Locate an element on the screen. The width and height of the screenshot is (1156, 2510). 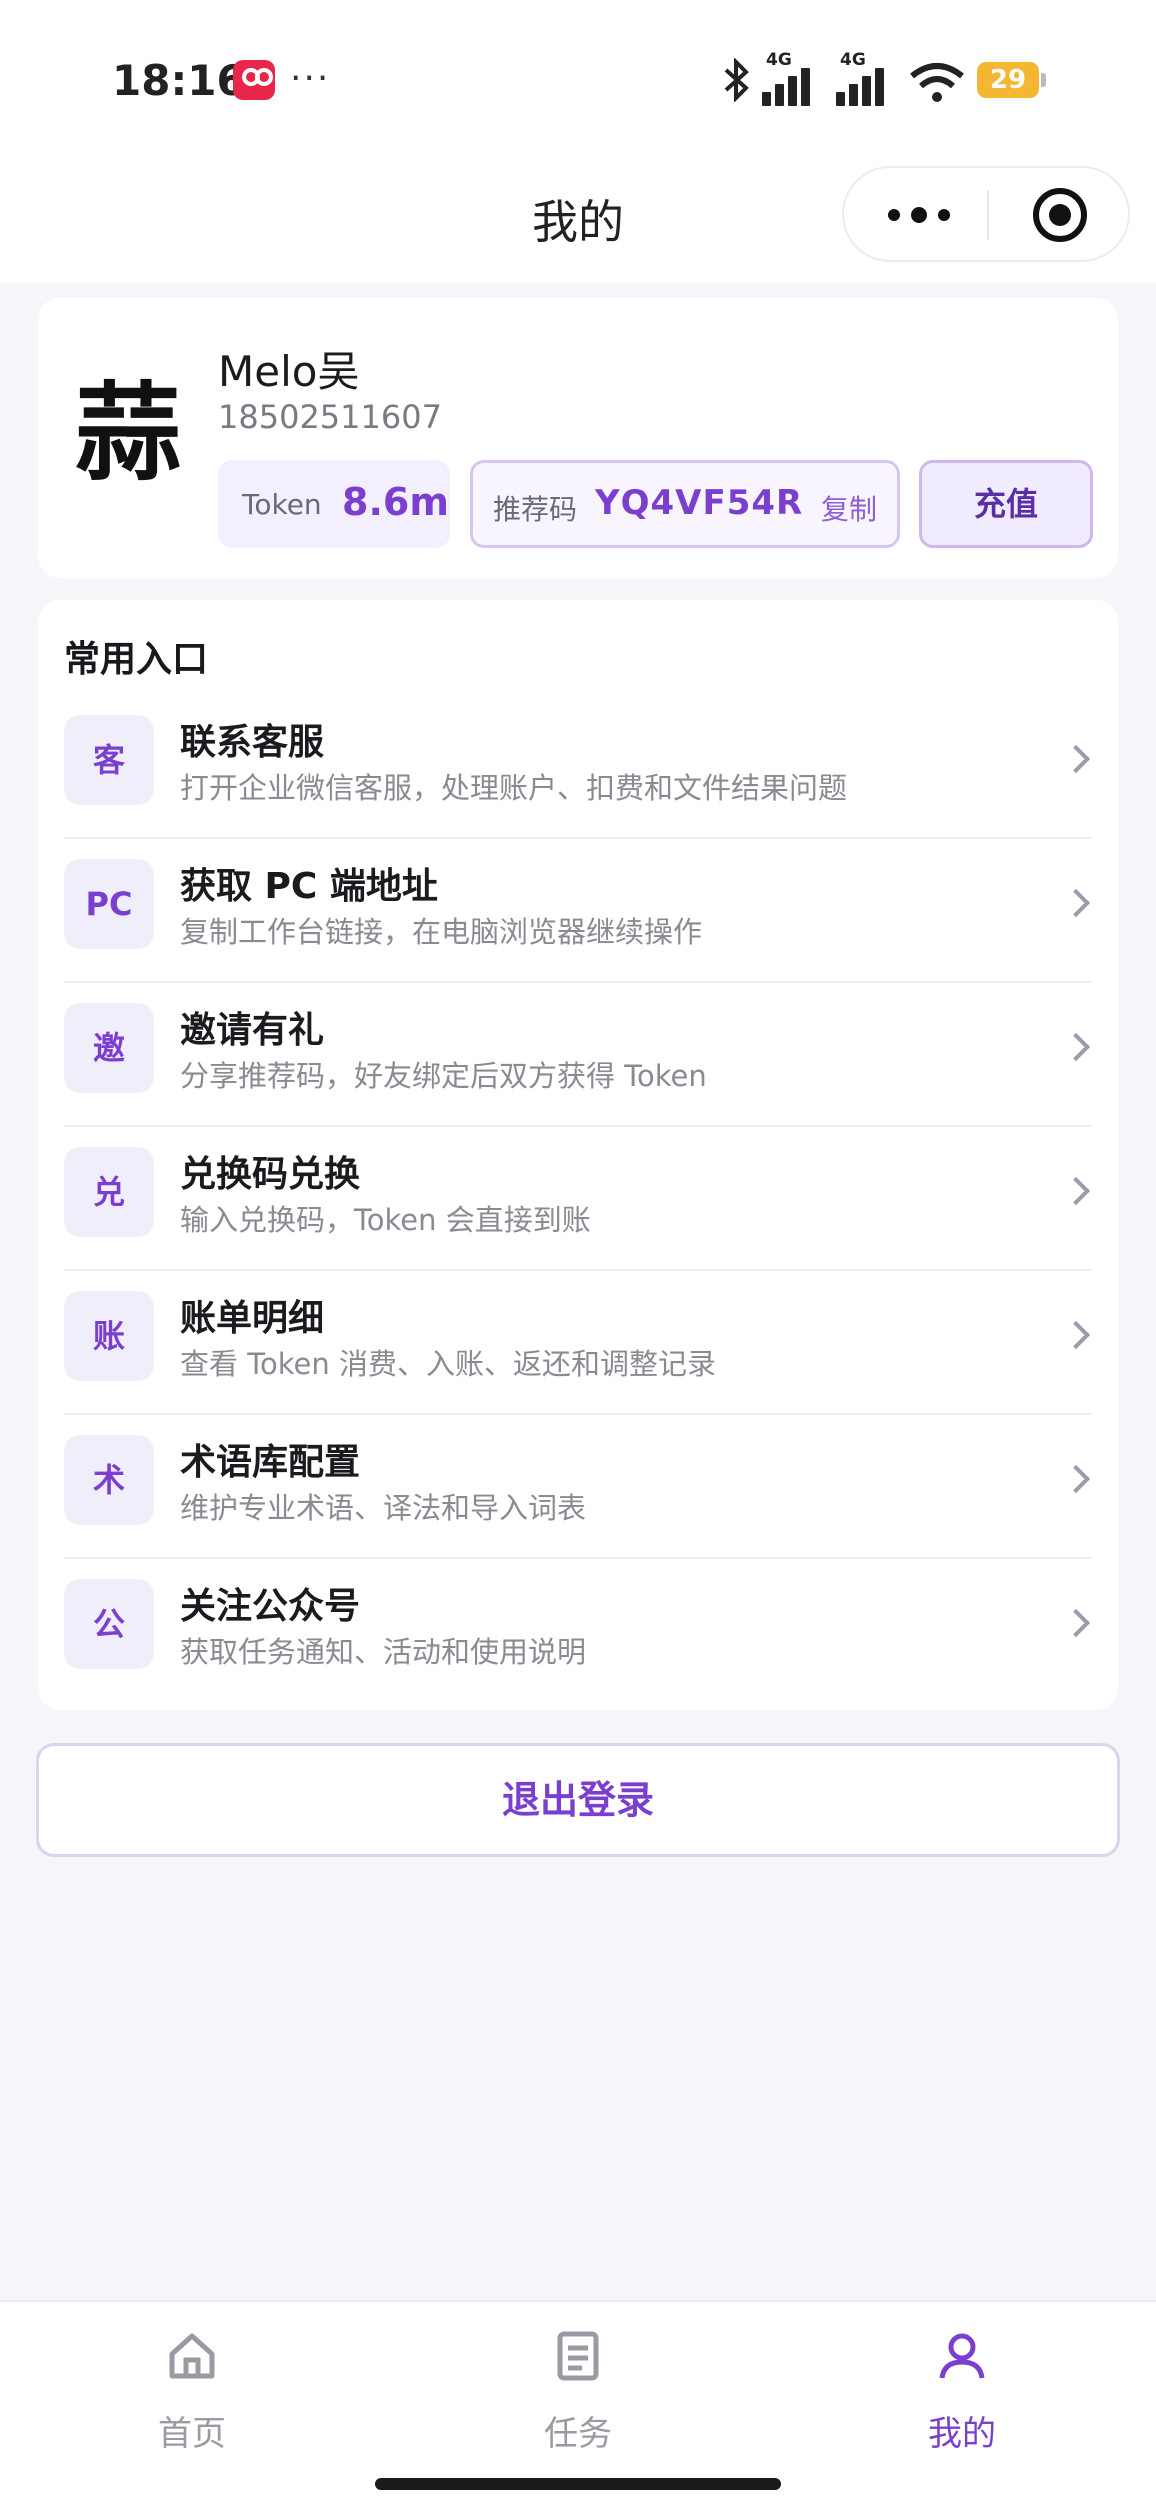
entry-glossary: 术 术语库配置 维护专业术语、译法和导入词表 is located at coordinates (578, 1487).